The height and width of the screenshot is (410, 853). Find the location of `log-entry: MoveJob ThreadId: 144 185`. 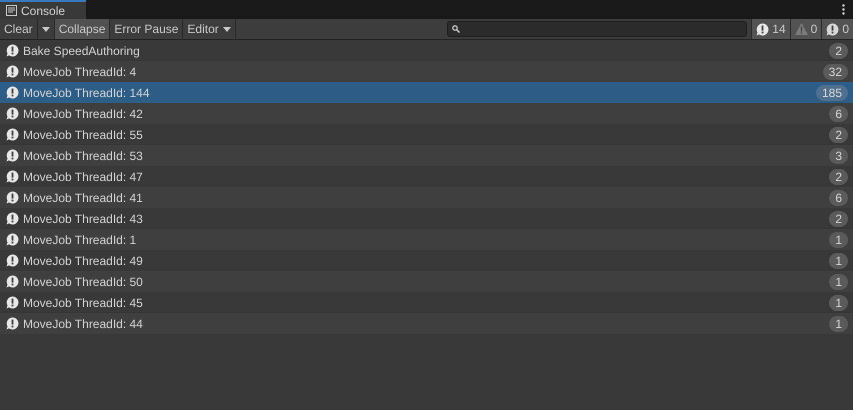

log-entry: MoveJob ThreadId: 144 185 is located at coordinates (426, 92).